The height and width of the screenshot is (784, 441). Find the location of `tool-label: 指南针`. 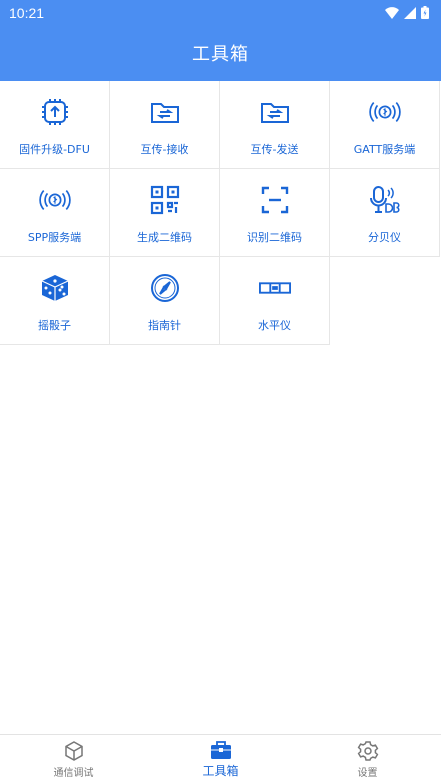

tool-label: 指南针 is located at coordinates (164, 325).